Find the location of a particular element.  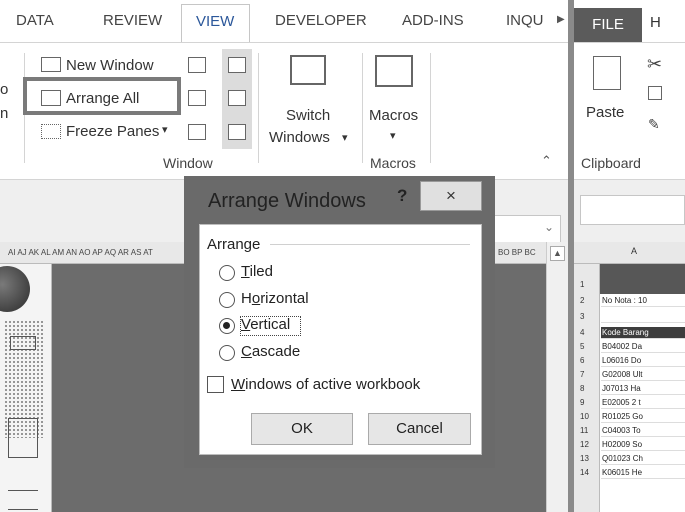

column-headers-right: BO BP BC is located at coordinates (518, 253).